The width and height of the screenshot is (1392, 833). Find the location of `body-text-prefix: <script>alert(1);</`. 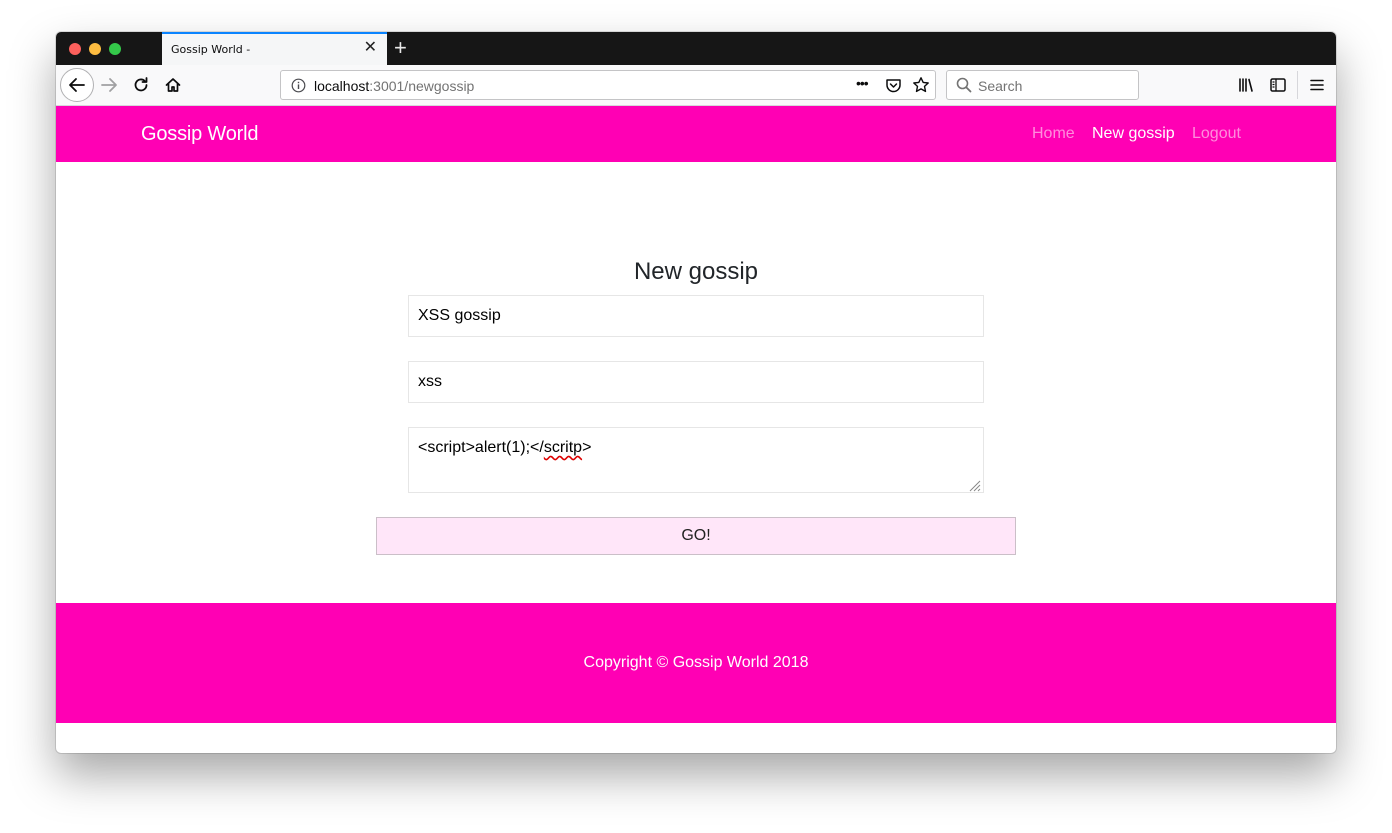

body-text-prefix: <script>alert(1);</ is located at coordinates (481, 447).